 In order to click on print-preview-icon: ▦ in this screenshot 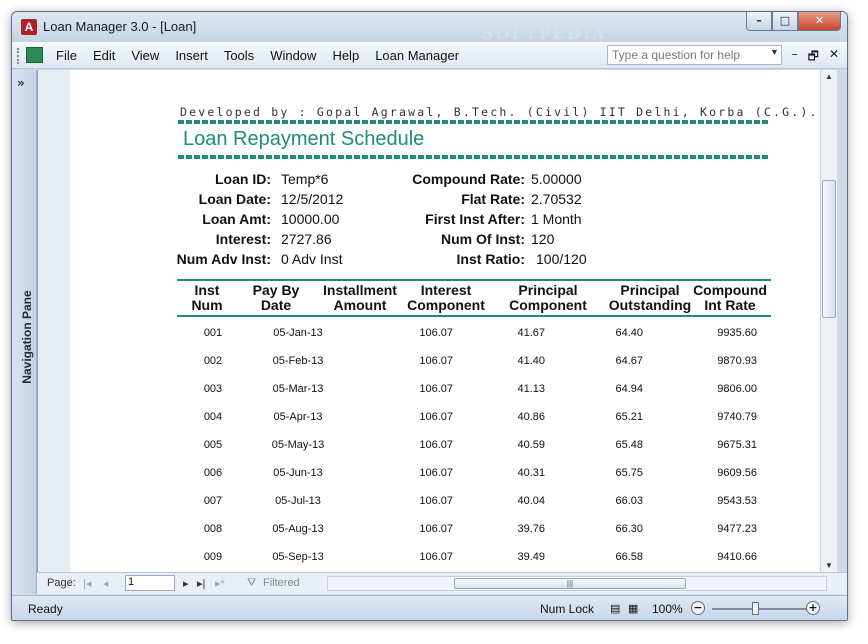, I will do `click(633, 608)`.